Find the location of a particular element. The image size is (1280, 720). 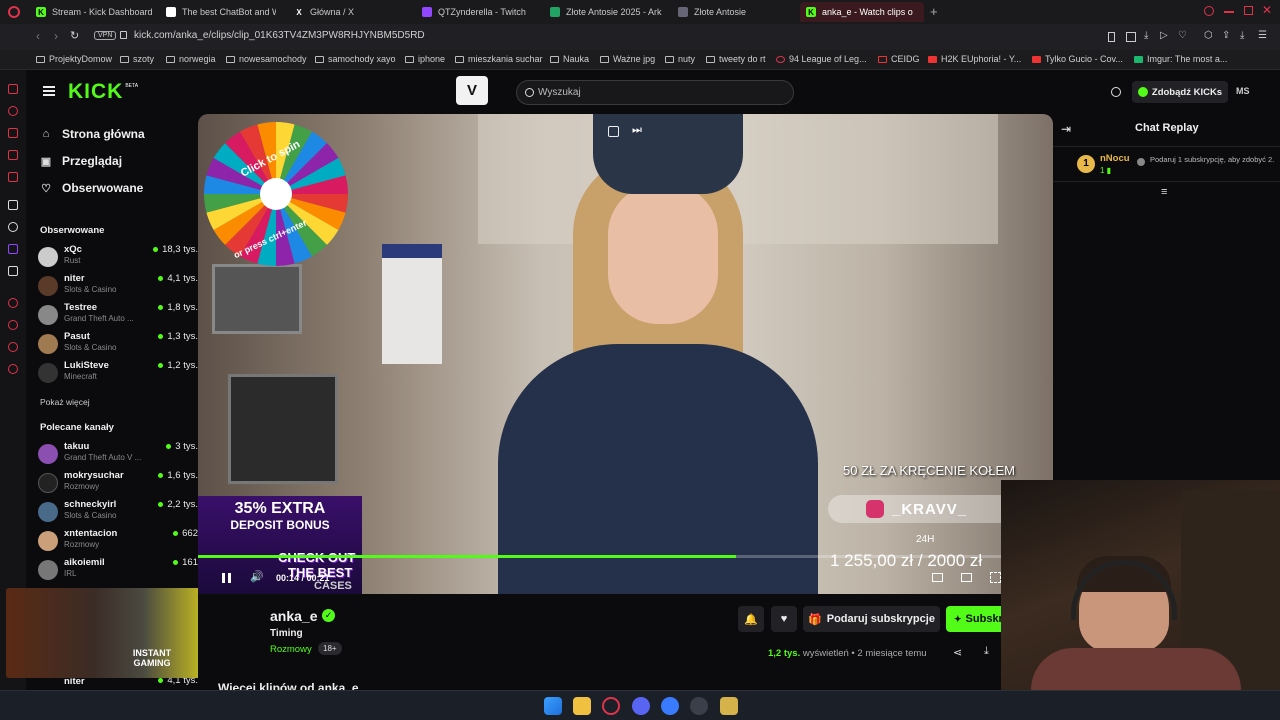

tab-x: X Główna / X is located at coordinates (349, 12).